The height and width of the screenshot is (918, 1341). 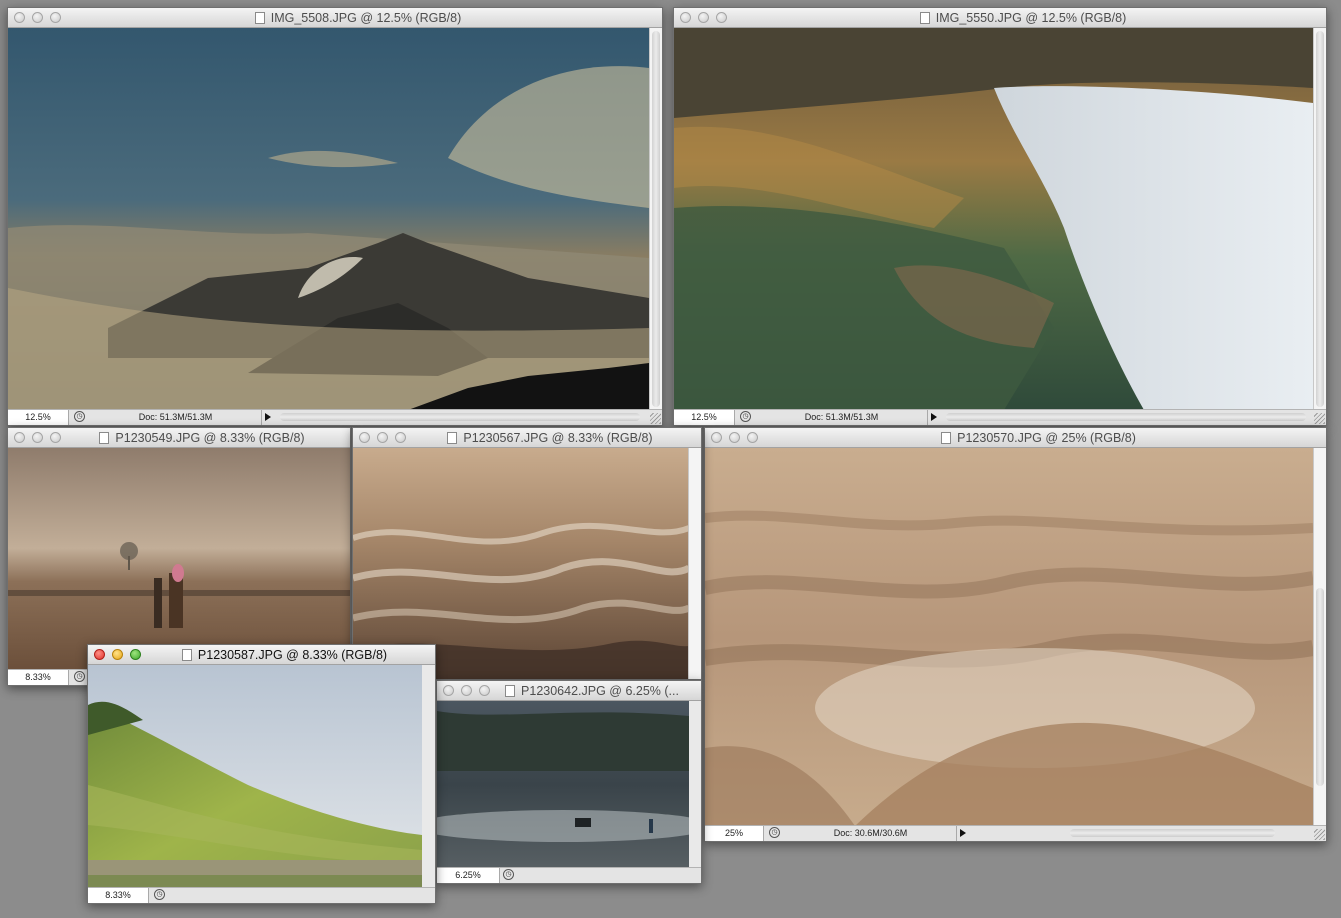 What do you see at coordinates (1015, 833) in the screenshot?
I see `status-bar: 25% ◷ Doc: 30.6M/30.6M` at bounding box center [1015, 833].